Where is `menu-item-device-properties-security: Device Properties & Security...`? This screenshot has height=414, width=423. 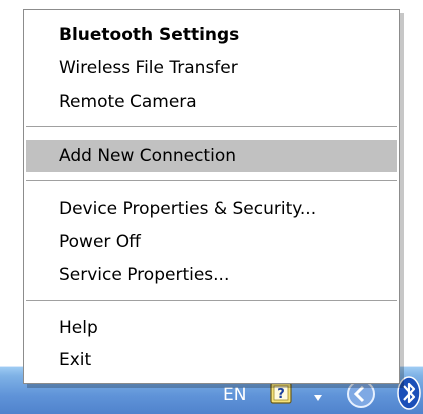 menu-item-device-properties-security: Device Properties & Security... is located at coordinates (211, 209).